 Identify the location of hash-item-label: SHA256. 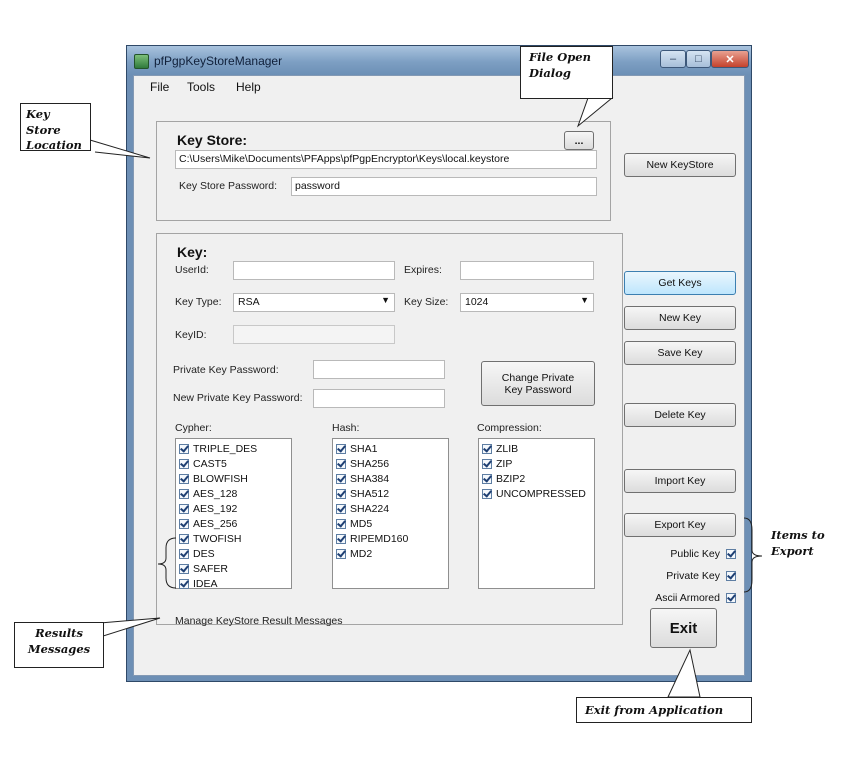
(370, 463).